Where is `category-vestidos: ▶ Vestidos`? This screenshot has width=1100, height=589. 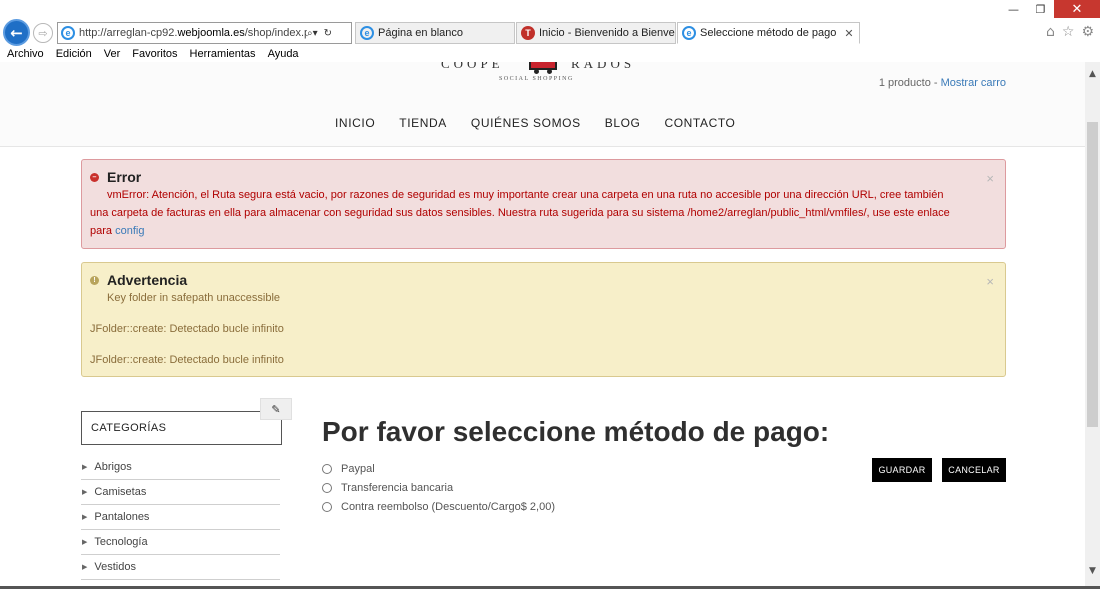 category-vestidos: ▶ Vestidos is located at coordinates (180, 567).